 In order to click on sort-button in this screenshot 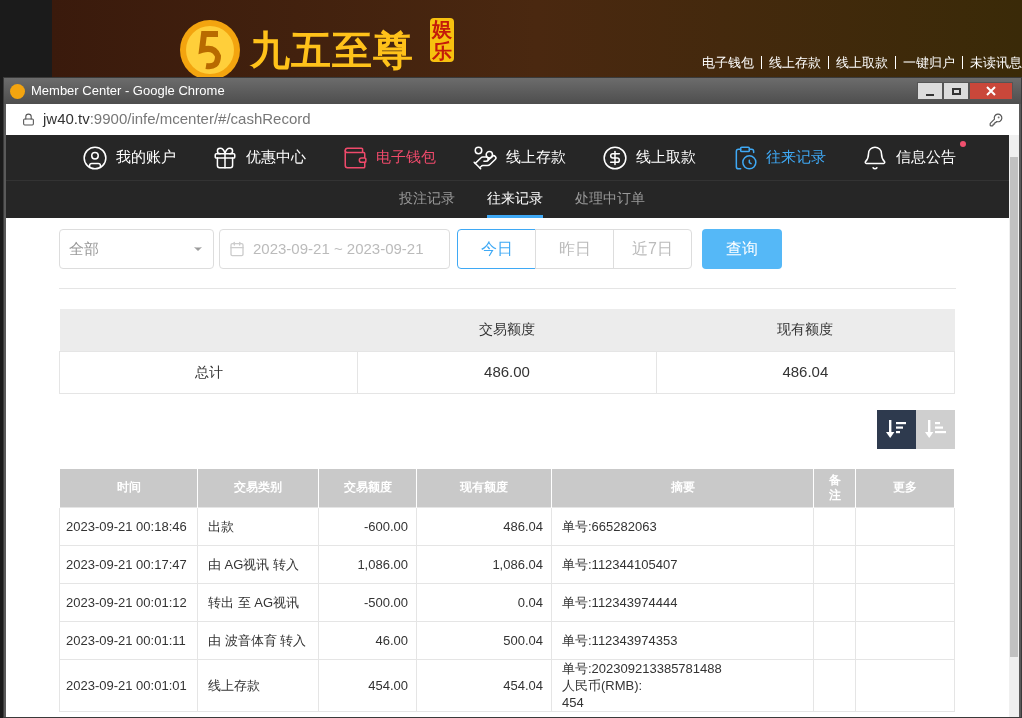, I will do `click(896, 429)`.